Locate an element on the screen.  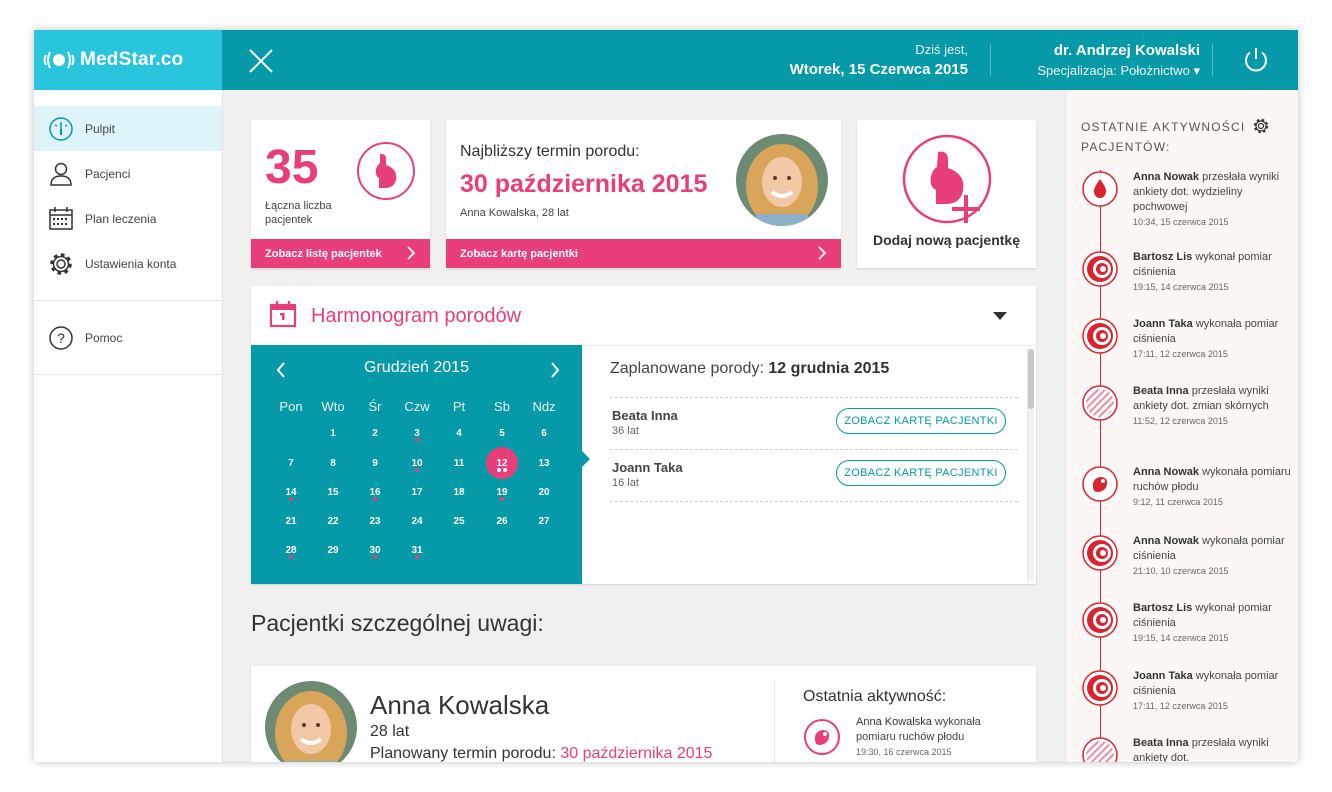
activity-person: Joann Taka is located at coordinates (1163, 676).